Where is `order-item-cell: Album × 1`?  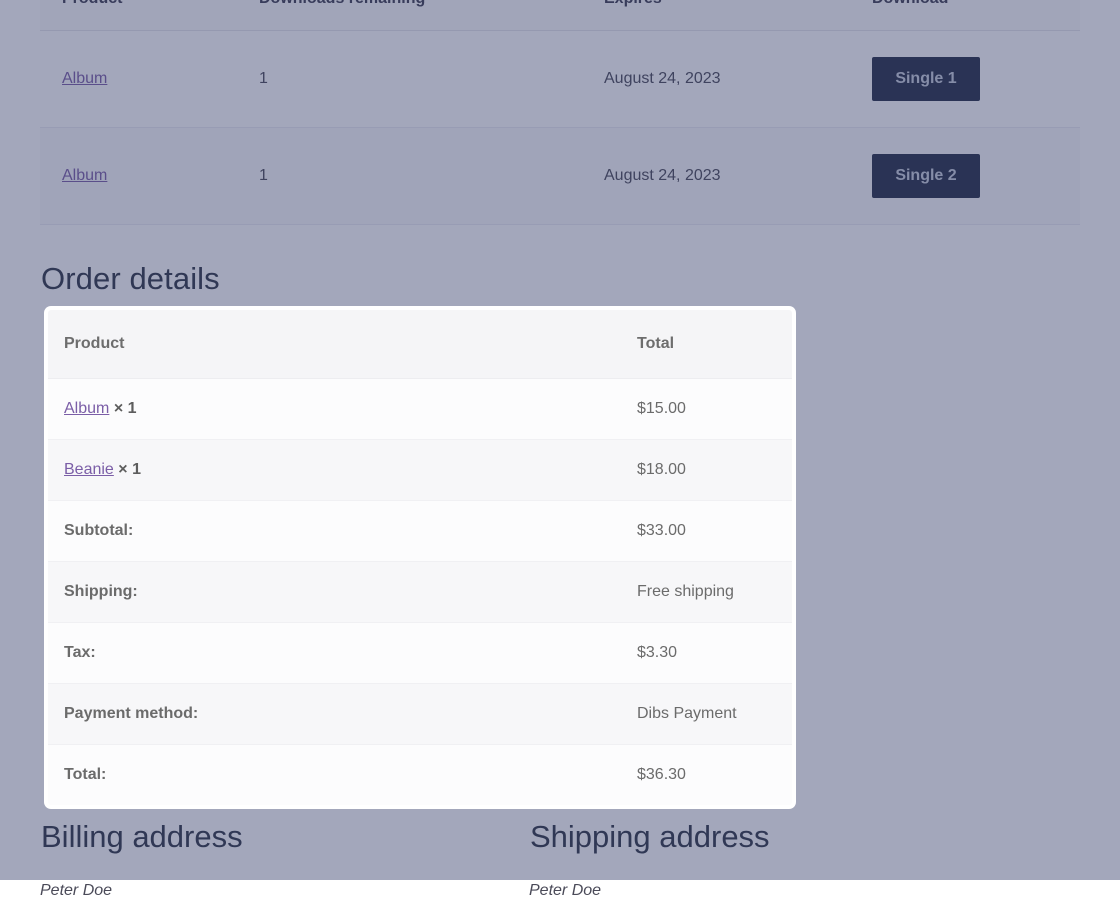 order-item-cell: Album × 1 is located at coordinates (333, 409).